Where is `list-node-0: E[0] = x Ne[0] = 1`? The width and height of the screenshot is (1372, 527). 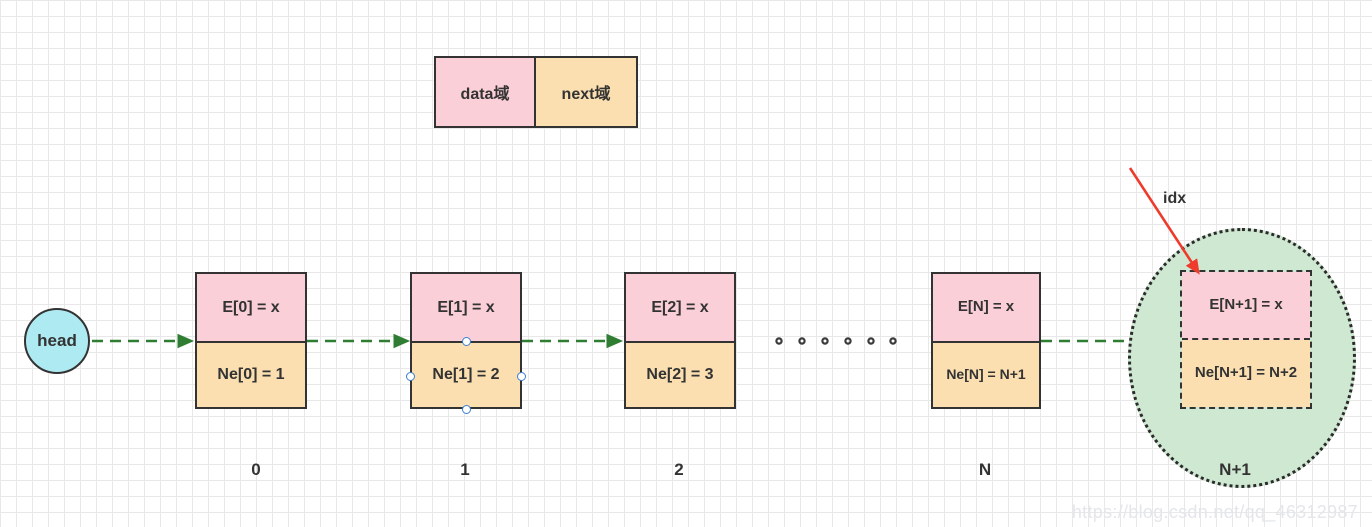
list-node-0: E[0] = x Ne[0] = 1 is located at coordinates (251, 340).